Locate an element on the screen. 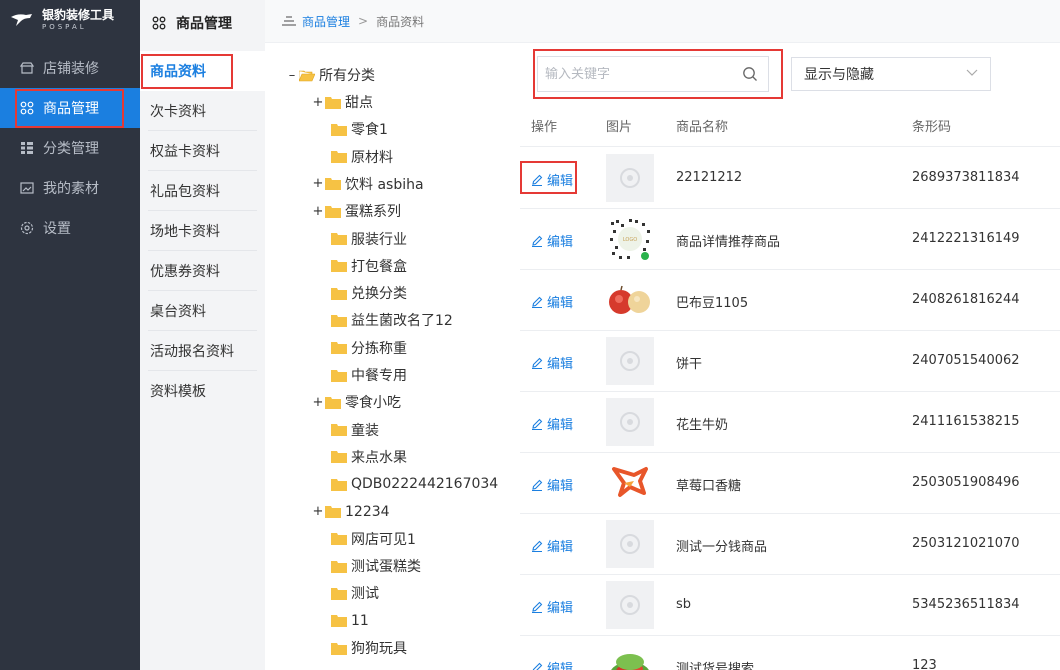 The image size is (1060, 670). tree-node-label: 益生菌改名了12 is located at coordinates (402, 321).